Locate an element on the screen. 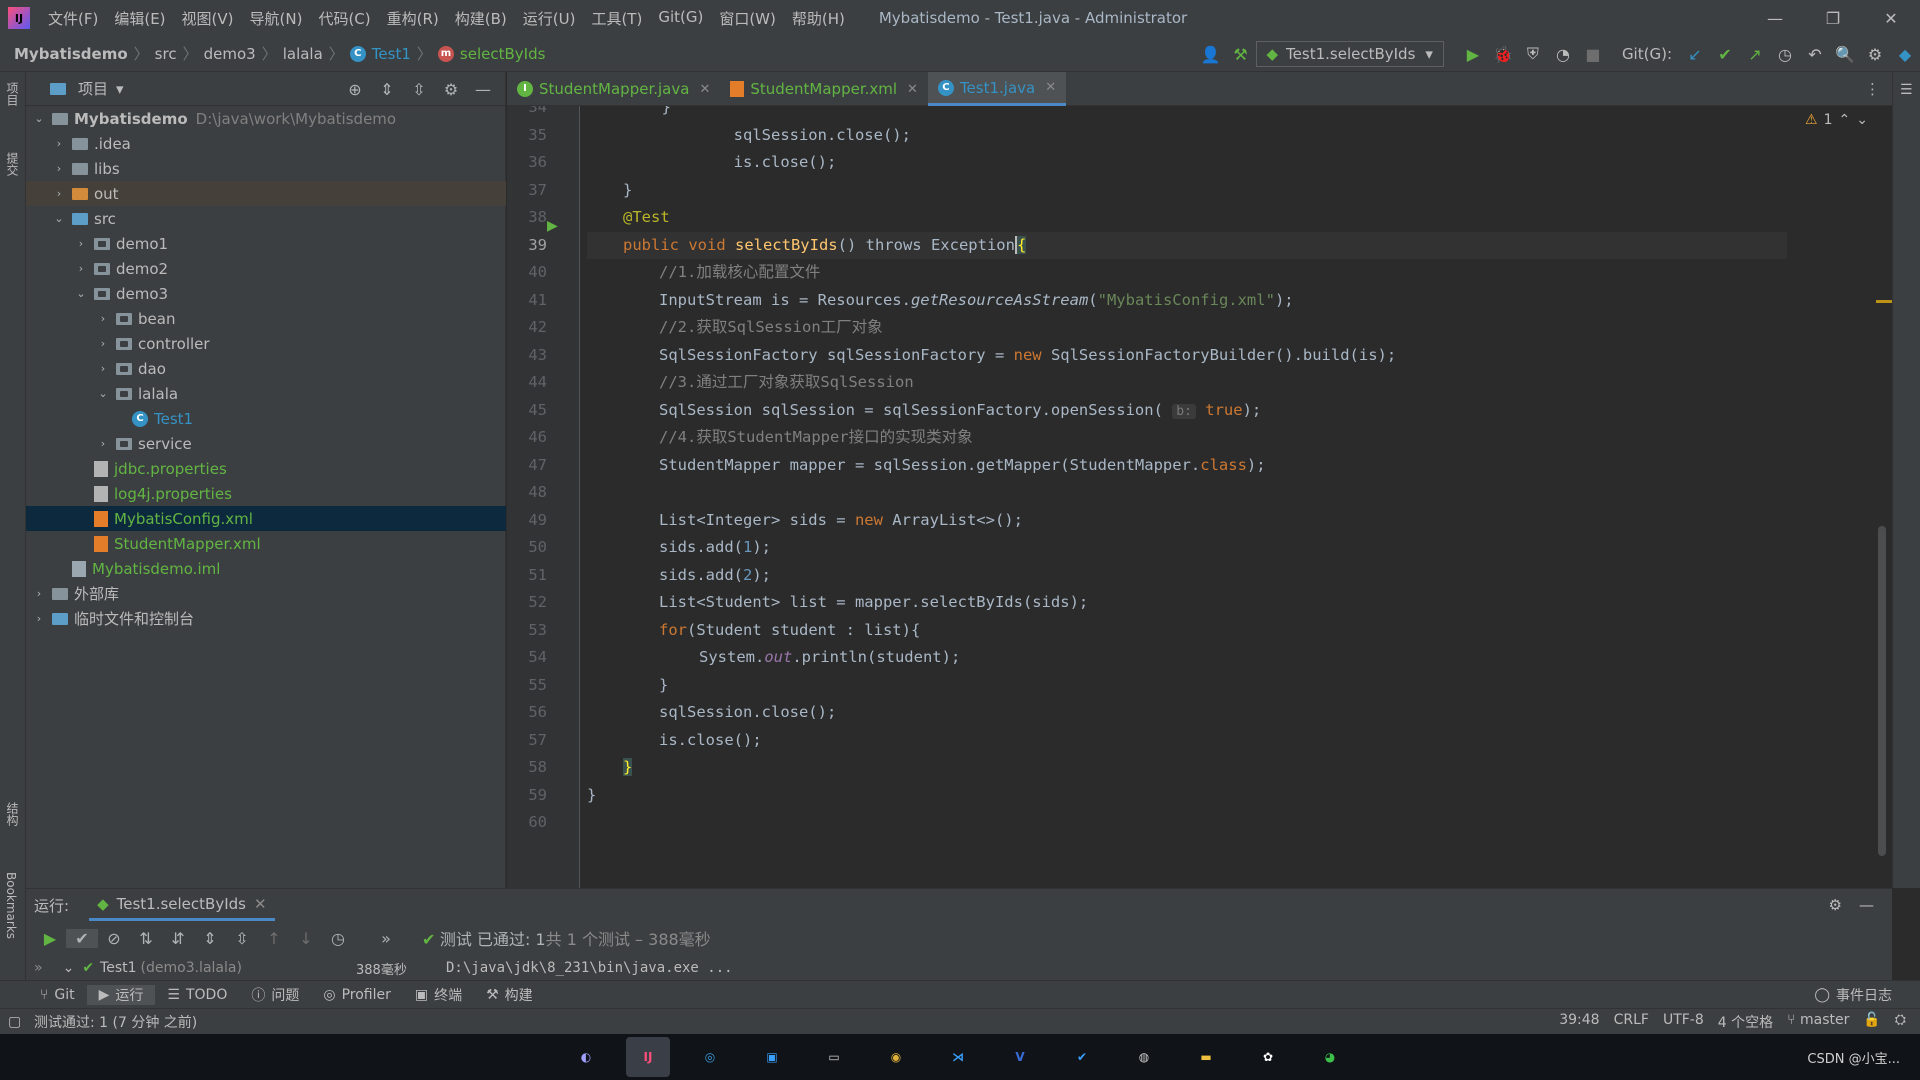 The image size is (1920, 1080). tool-build: ⚒ 构建 is located at coordinates (509, 995).